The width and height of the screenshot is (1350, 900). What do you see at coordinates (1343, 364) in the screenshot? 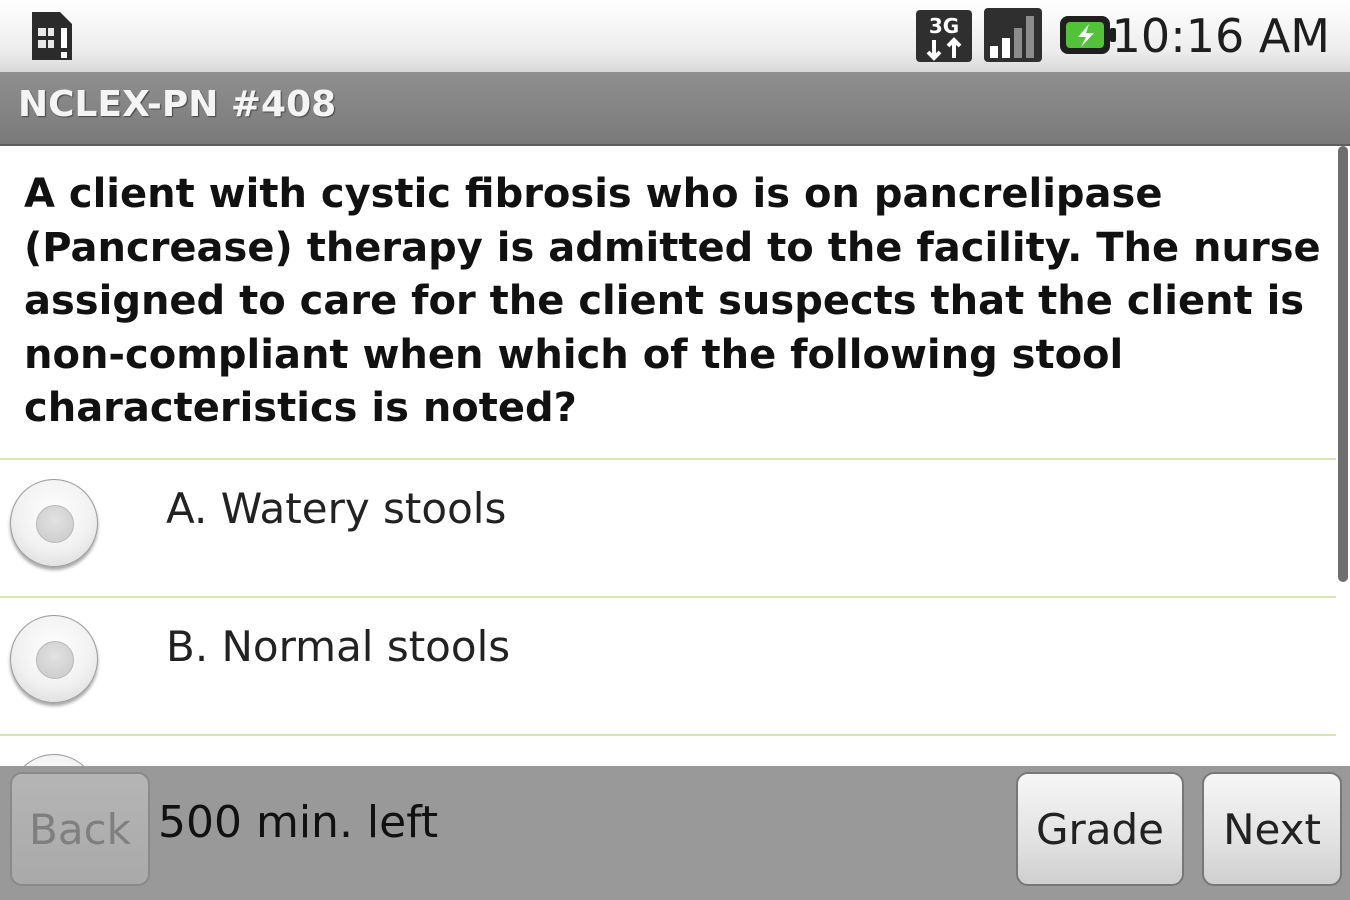
I see `scrollbar` at bounding box center [1343, 364].